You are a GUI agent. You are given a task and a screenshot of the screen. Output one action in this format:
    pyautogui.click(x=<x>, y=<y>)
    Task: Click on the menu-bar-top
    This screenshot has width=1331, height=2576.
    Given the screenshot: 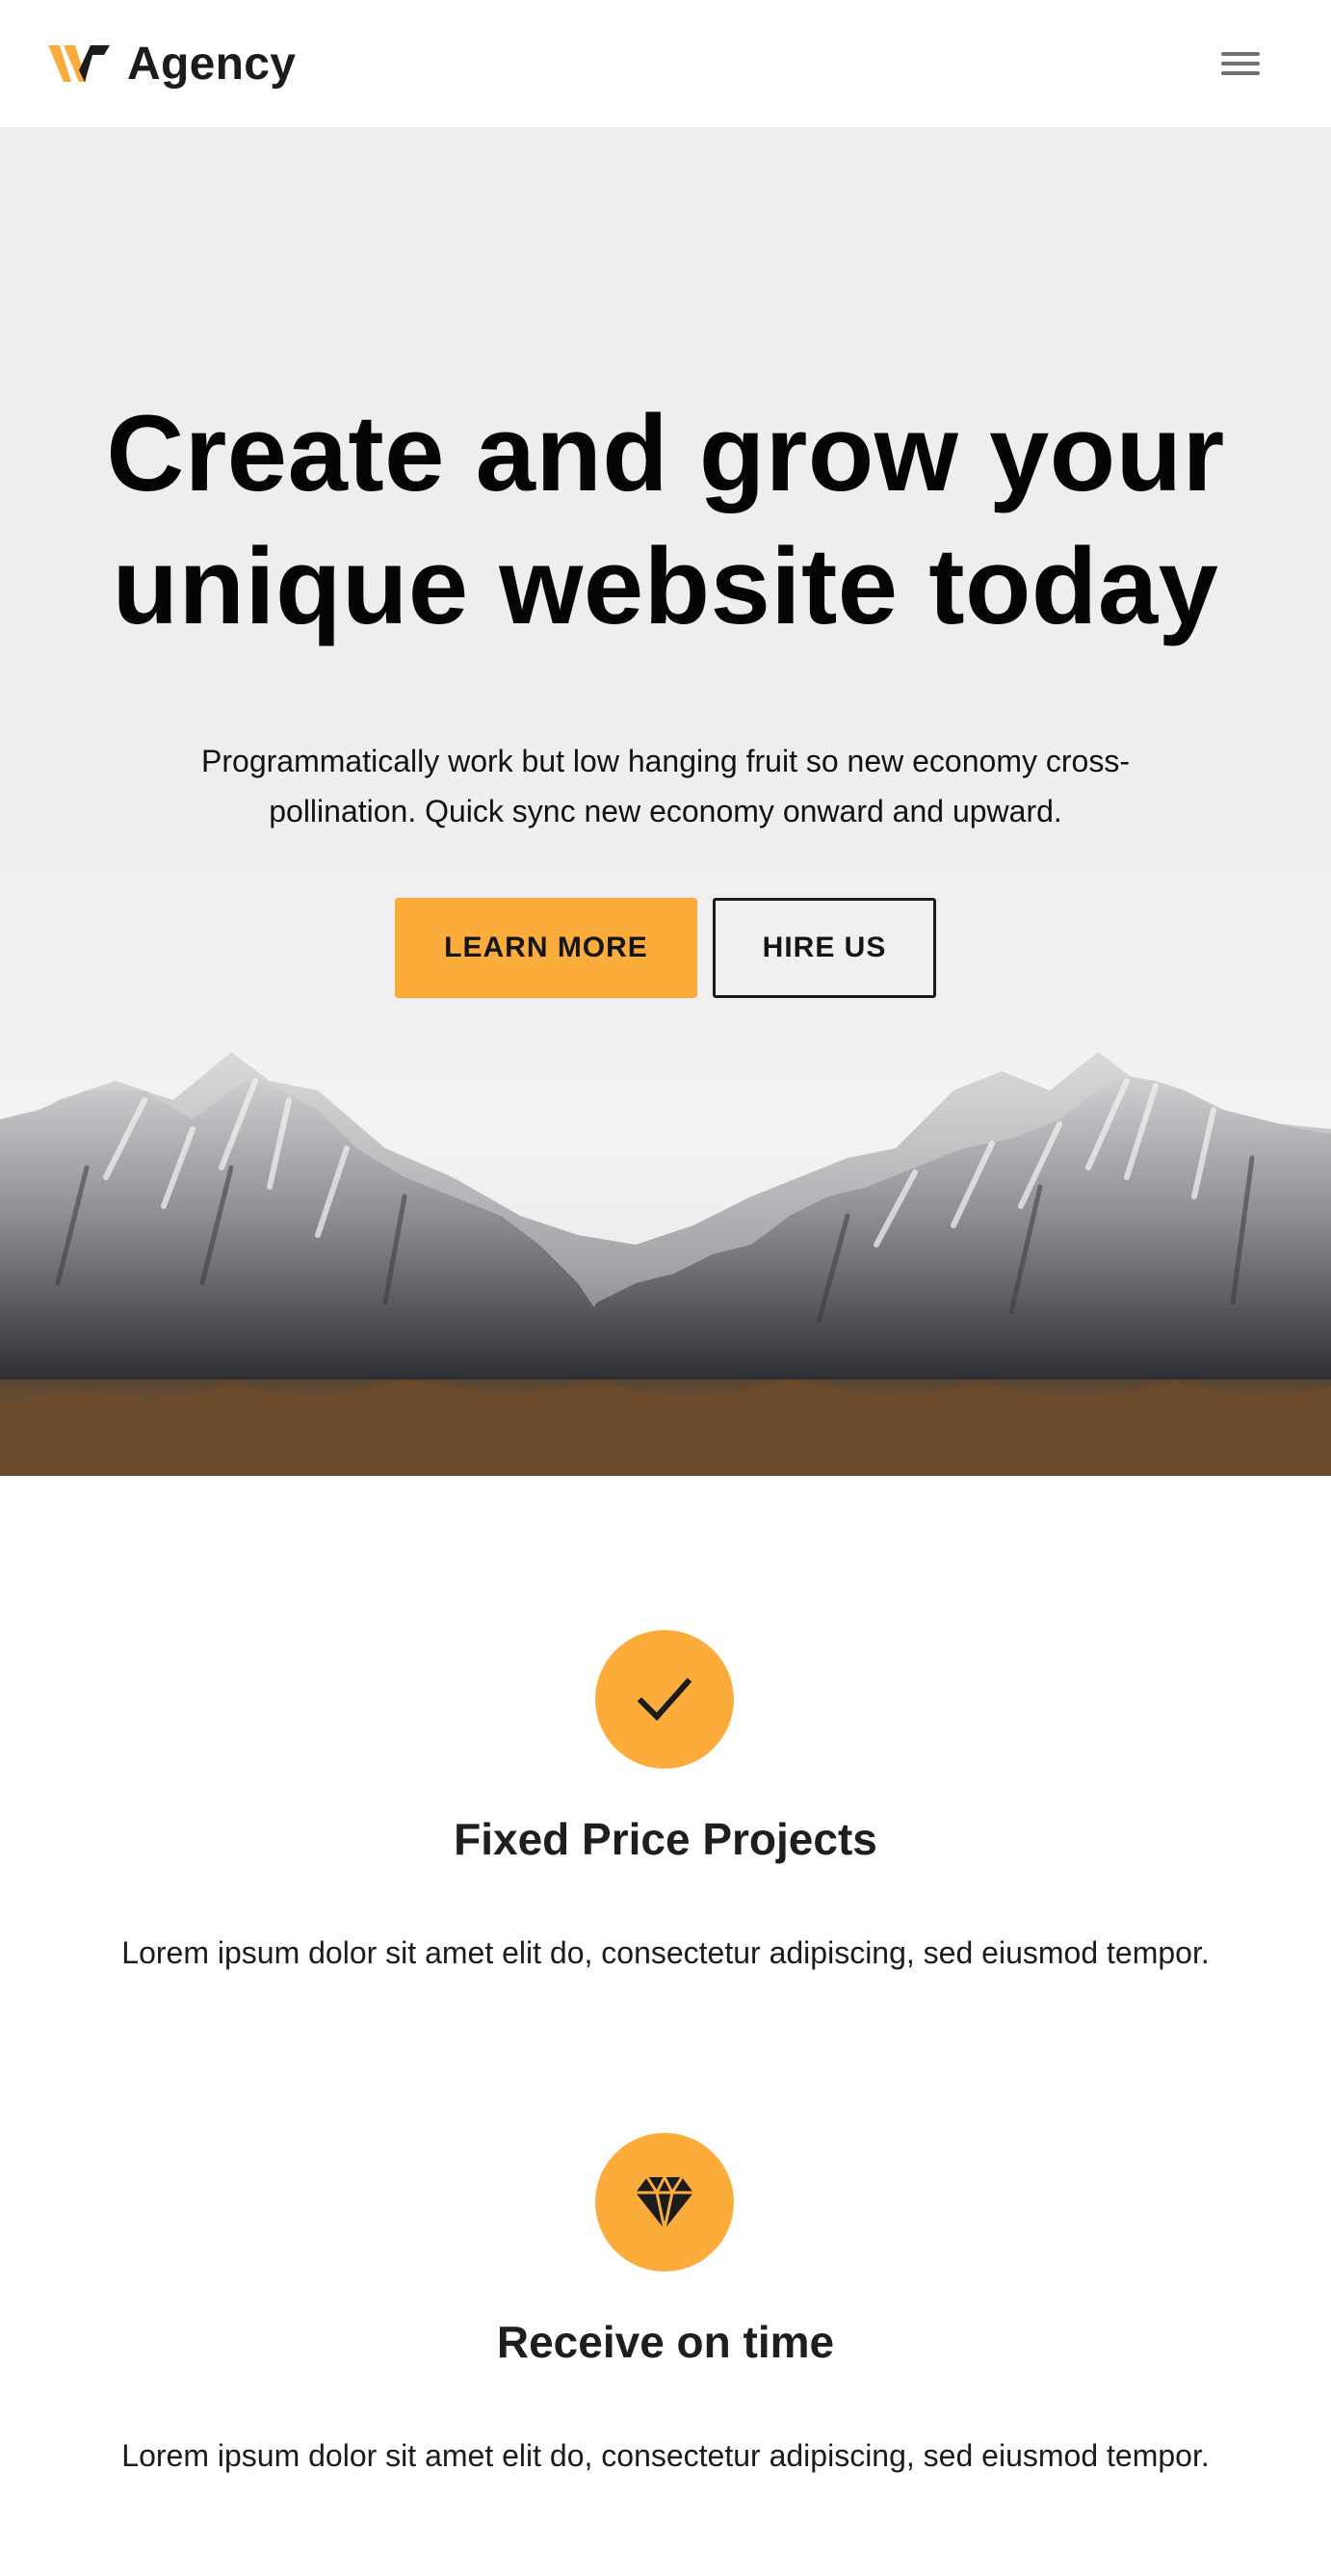 What is the action you would take?
    pyautogui.click(x=1240, y=54)
    